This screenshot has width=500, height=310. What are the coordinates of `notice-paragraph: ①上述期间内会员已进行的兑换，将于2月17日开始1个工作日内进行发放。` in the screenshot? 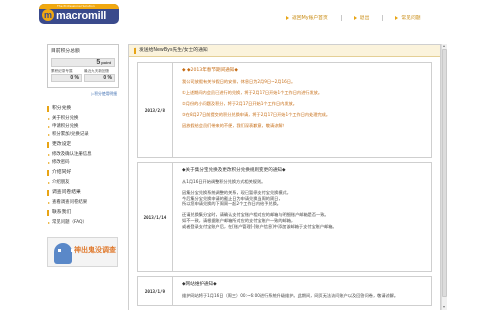 It's located at (252, 93).